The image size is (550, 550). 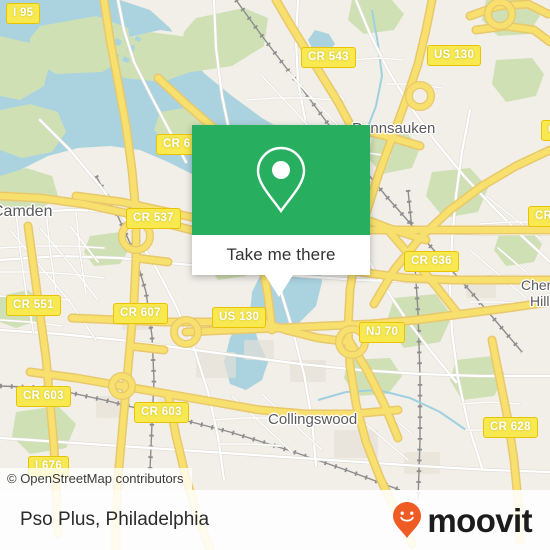 What do you see at coordinates (96, 479) in the screenshot?
I see `osm-attribution: © OpenStreetMap contributors` at bounding box center [96, 479].